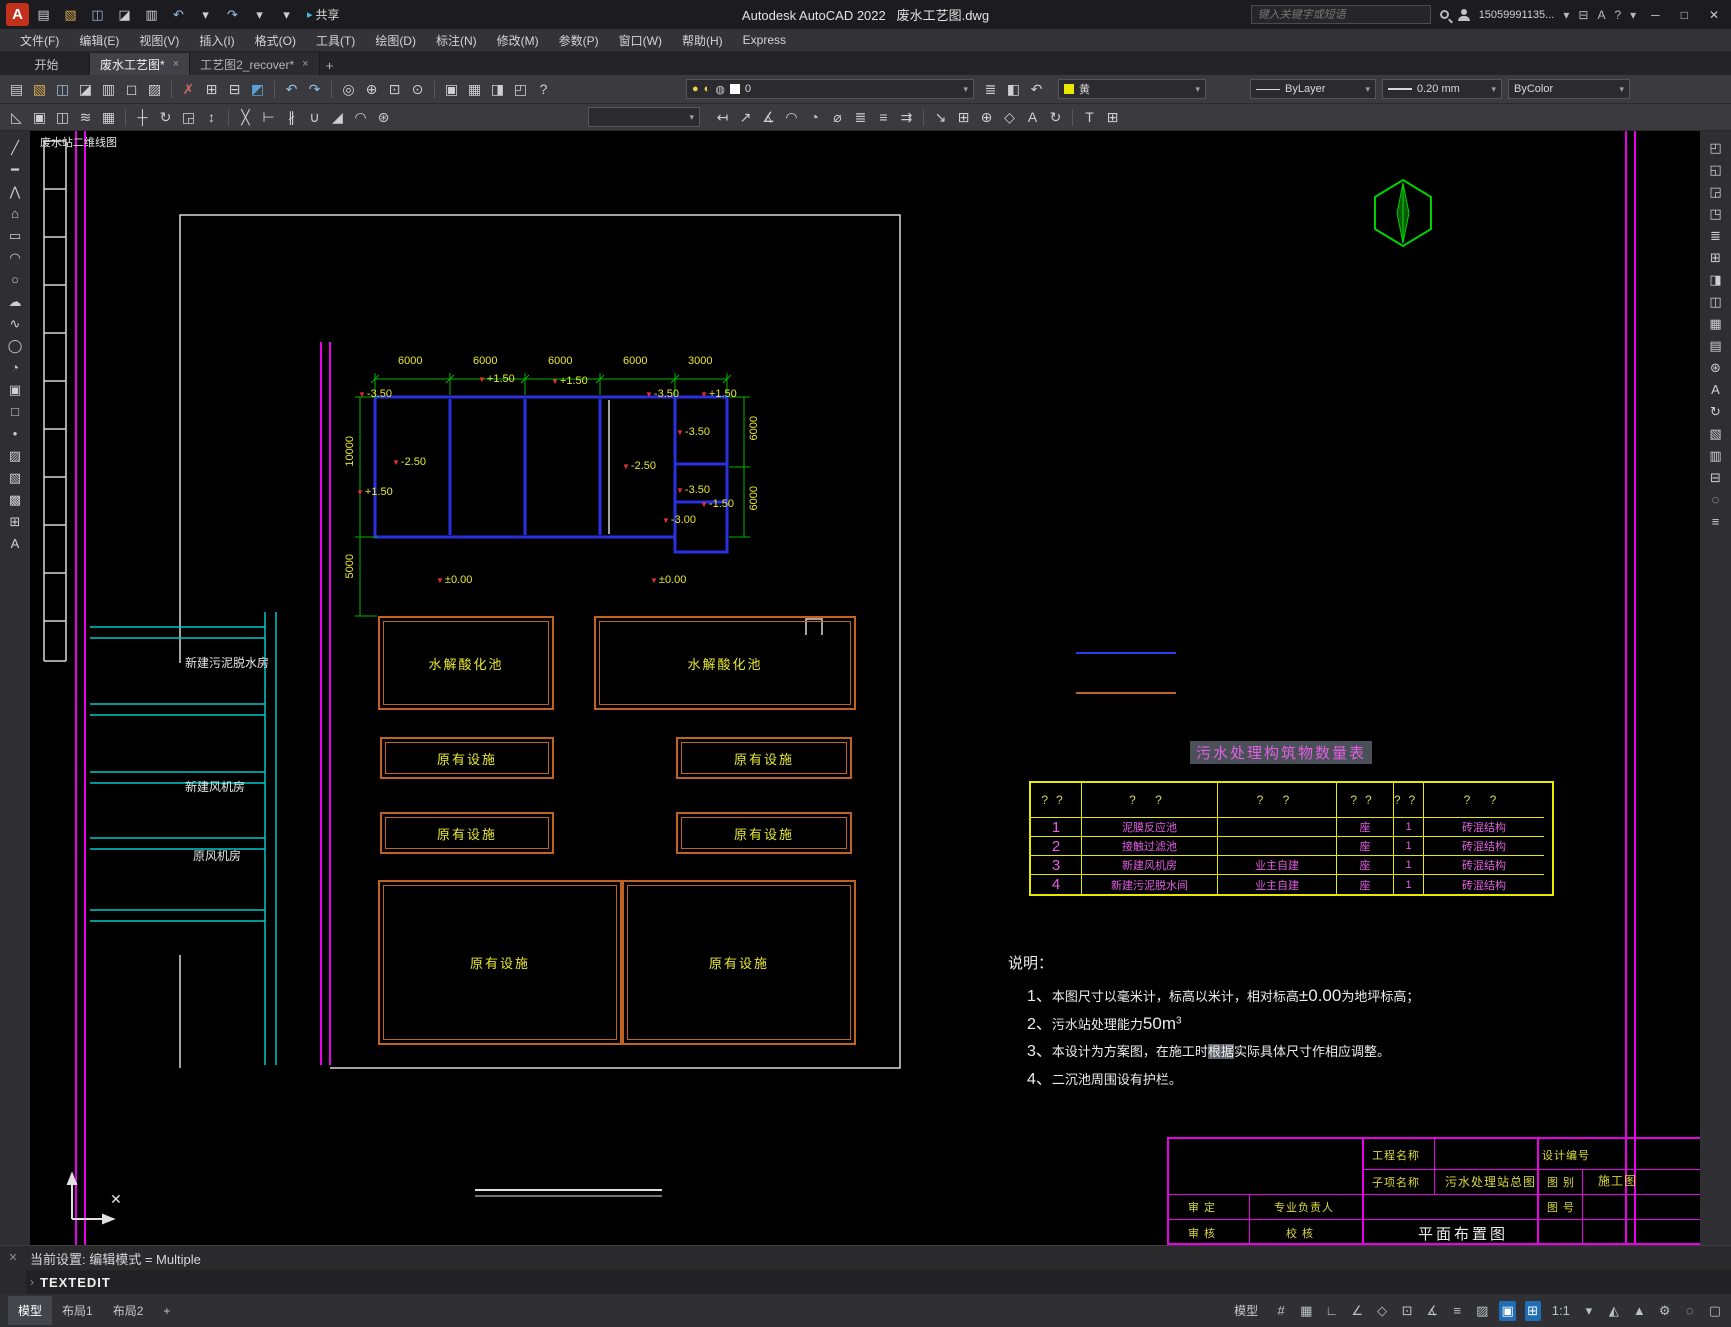  I want to click on draworder-back-icon: ◱, so click(1716, 169).